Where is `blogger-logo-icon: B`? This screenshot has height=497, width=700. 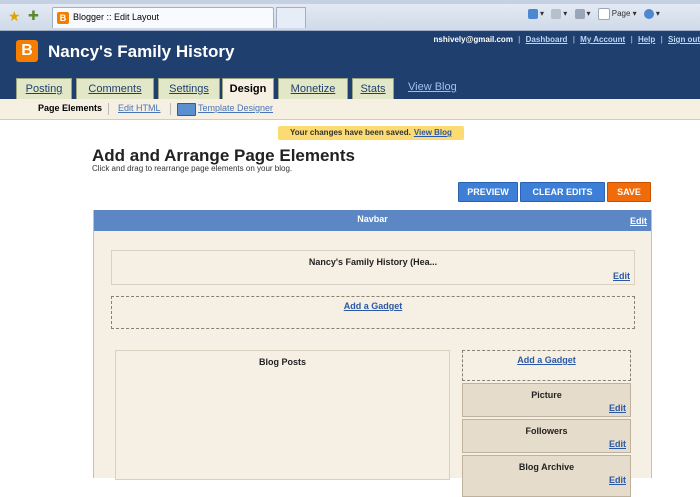 blogger-logo-icon: B is located at coordinates (27, 51).